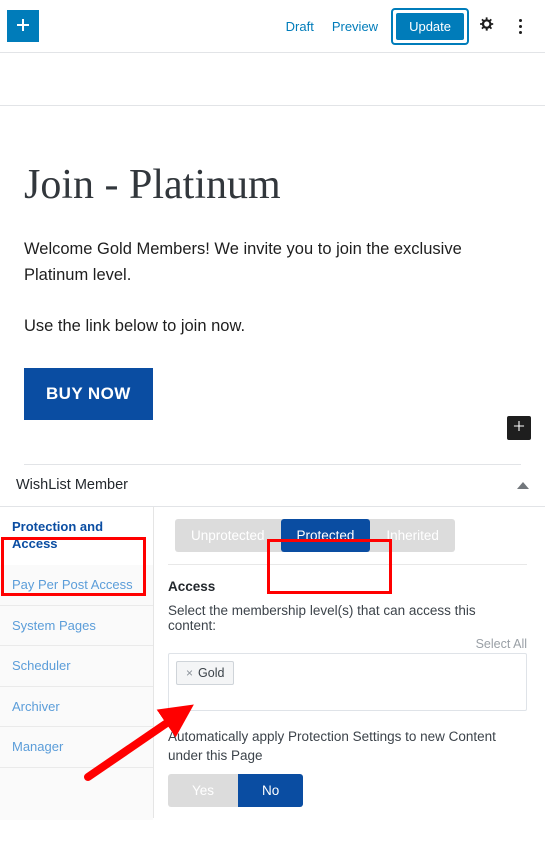  I want to click on sidebar-item-pay-per-post-access: Pay Per Post Access, so click(76, 585).